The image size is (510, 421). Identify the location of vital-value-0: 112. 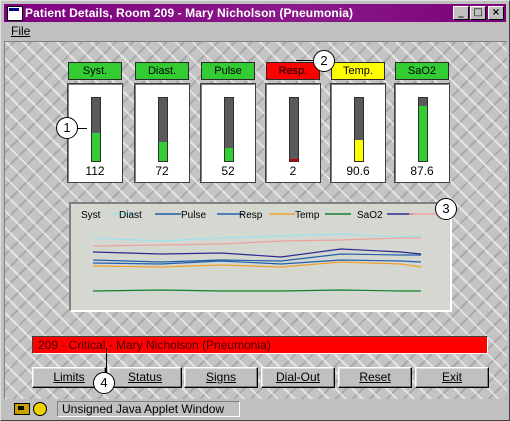
(95, 171).